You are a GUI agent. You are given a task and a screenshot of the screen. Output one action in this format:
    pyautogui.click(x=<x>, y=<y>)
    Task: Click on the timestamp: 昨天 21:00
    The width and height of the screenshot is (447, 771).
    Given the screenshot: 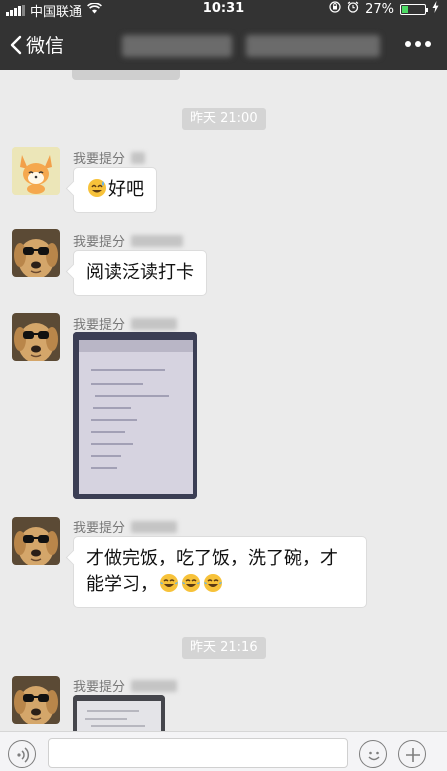 What is the action you would take?
    pyautogui.click(x=224, y=119)
    